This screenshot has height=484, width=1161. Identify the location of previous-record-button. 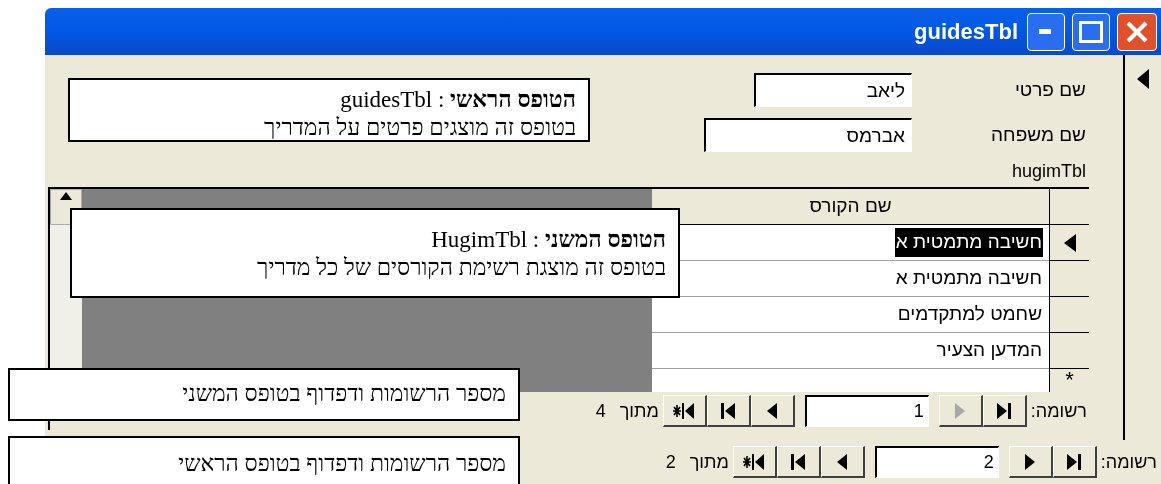
(1030, 462).